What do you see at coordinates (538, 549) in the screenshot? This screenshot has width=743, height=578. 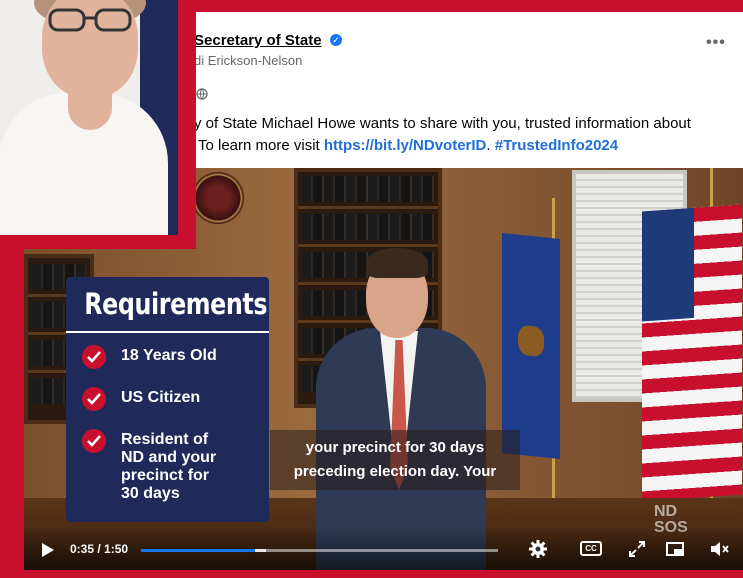 I see `settings-icon` at bounding box center [538, 549].